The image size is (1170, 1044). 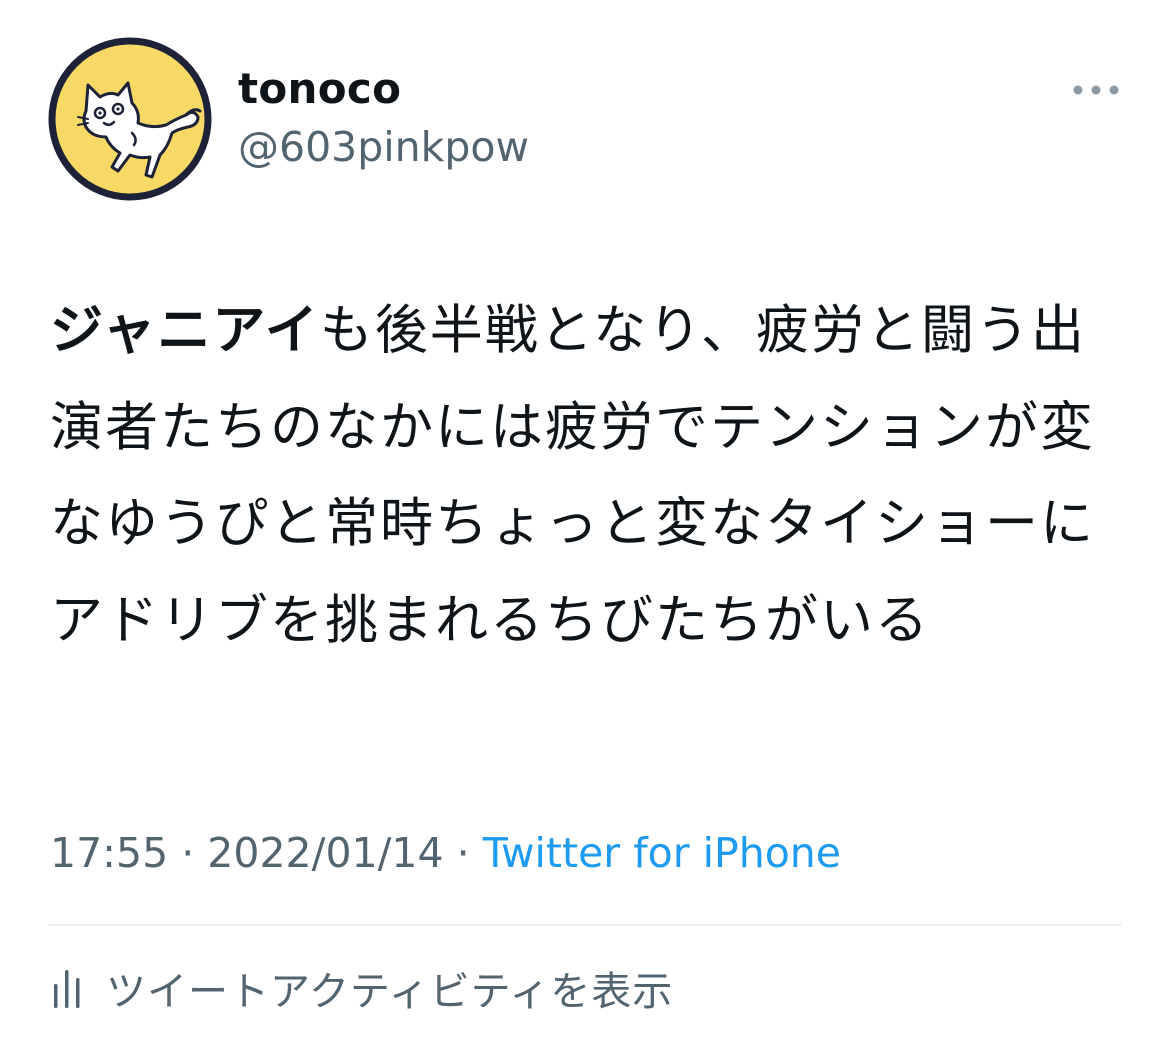 What do you see at coordinates (662, 853) in the screenshot?
I see `tweet-source-link: Twitter for iPhone` at bounding box center [662, 853].